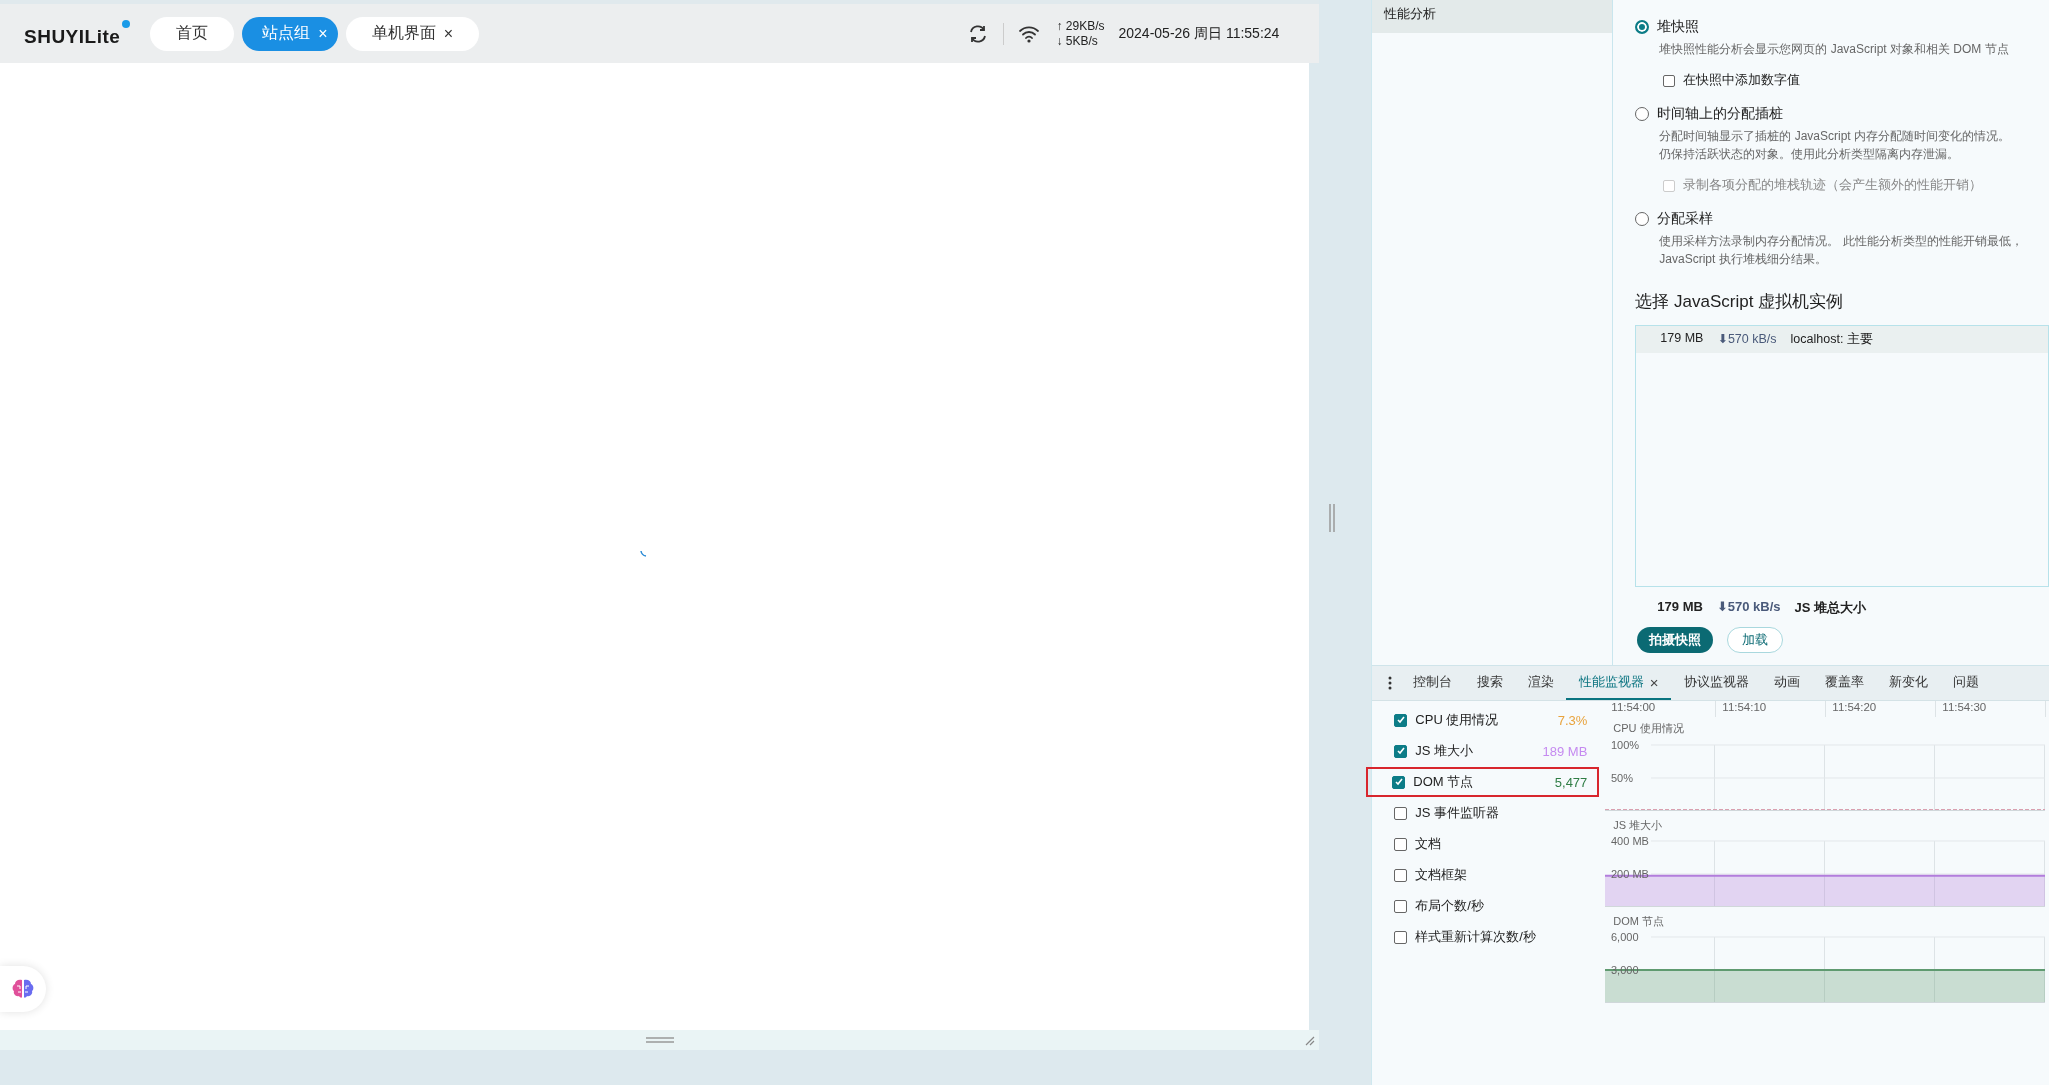 The image size is (2049, 1085). What do you see at coordinates (1486, 720) in the screenshot?
I see `metric-label: CPU 使用情况` at bounding box center [1486, 720].